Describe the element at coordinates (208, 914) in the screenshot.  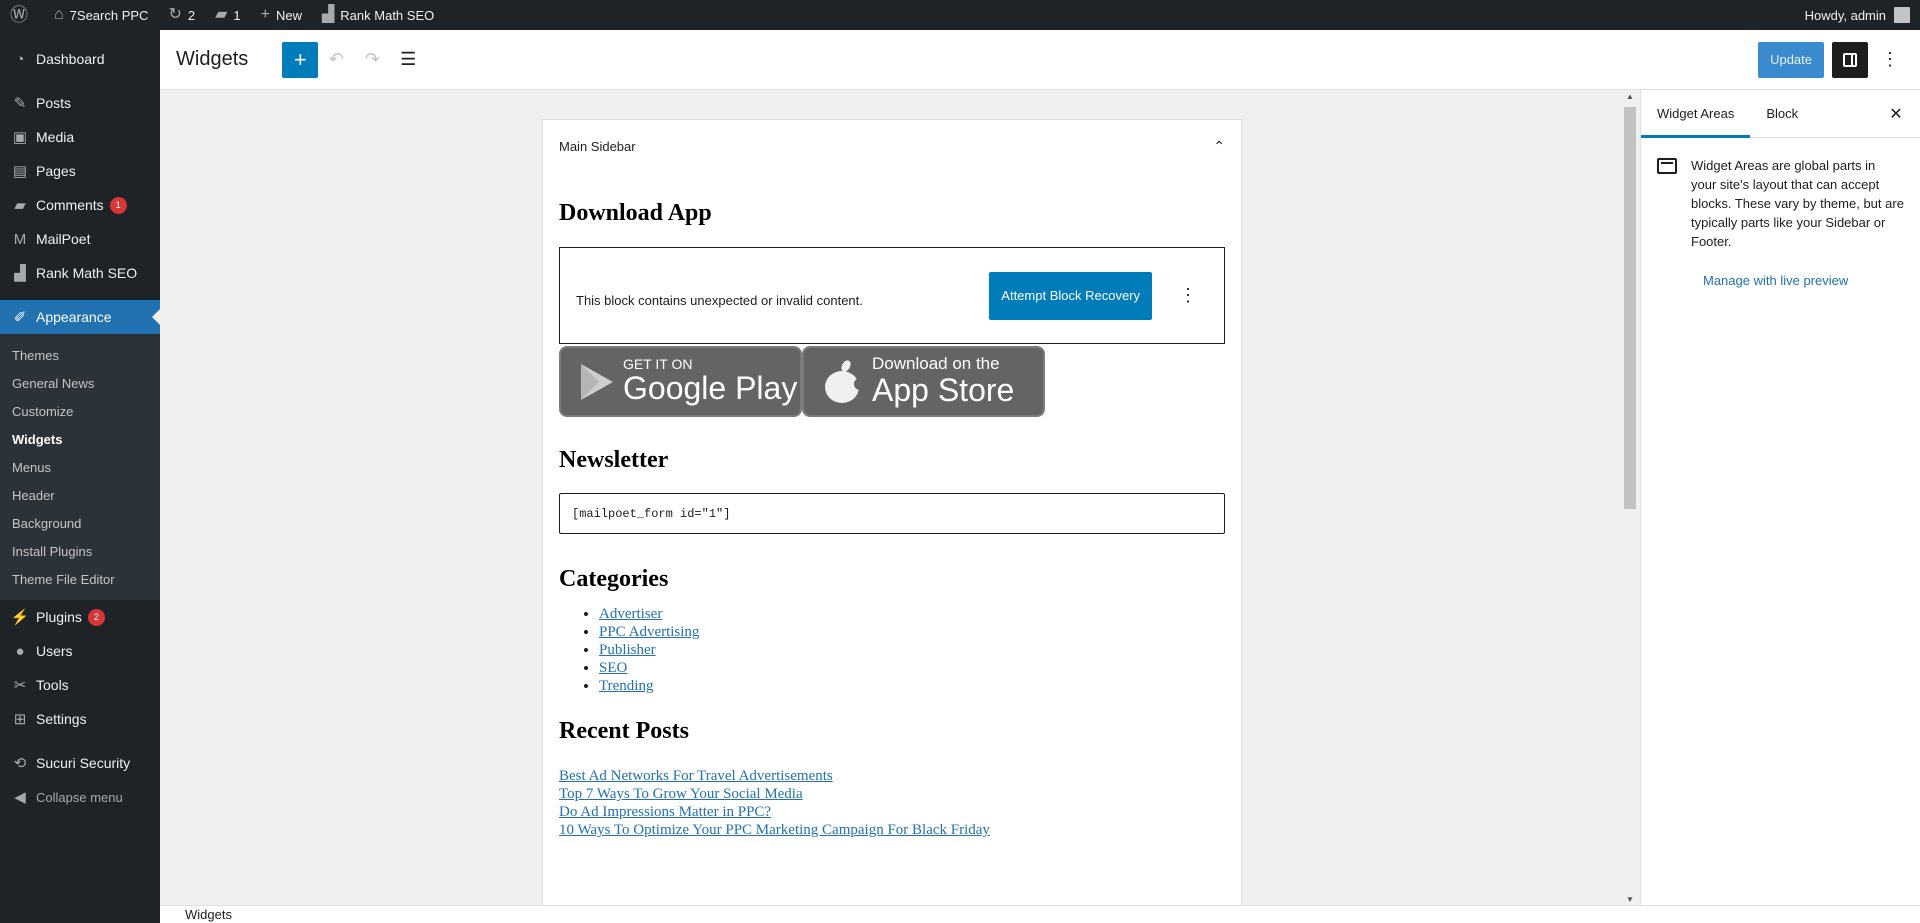
I see `breadcrumb-widgets: Widgets` at that location.